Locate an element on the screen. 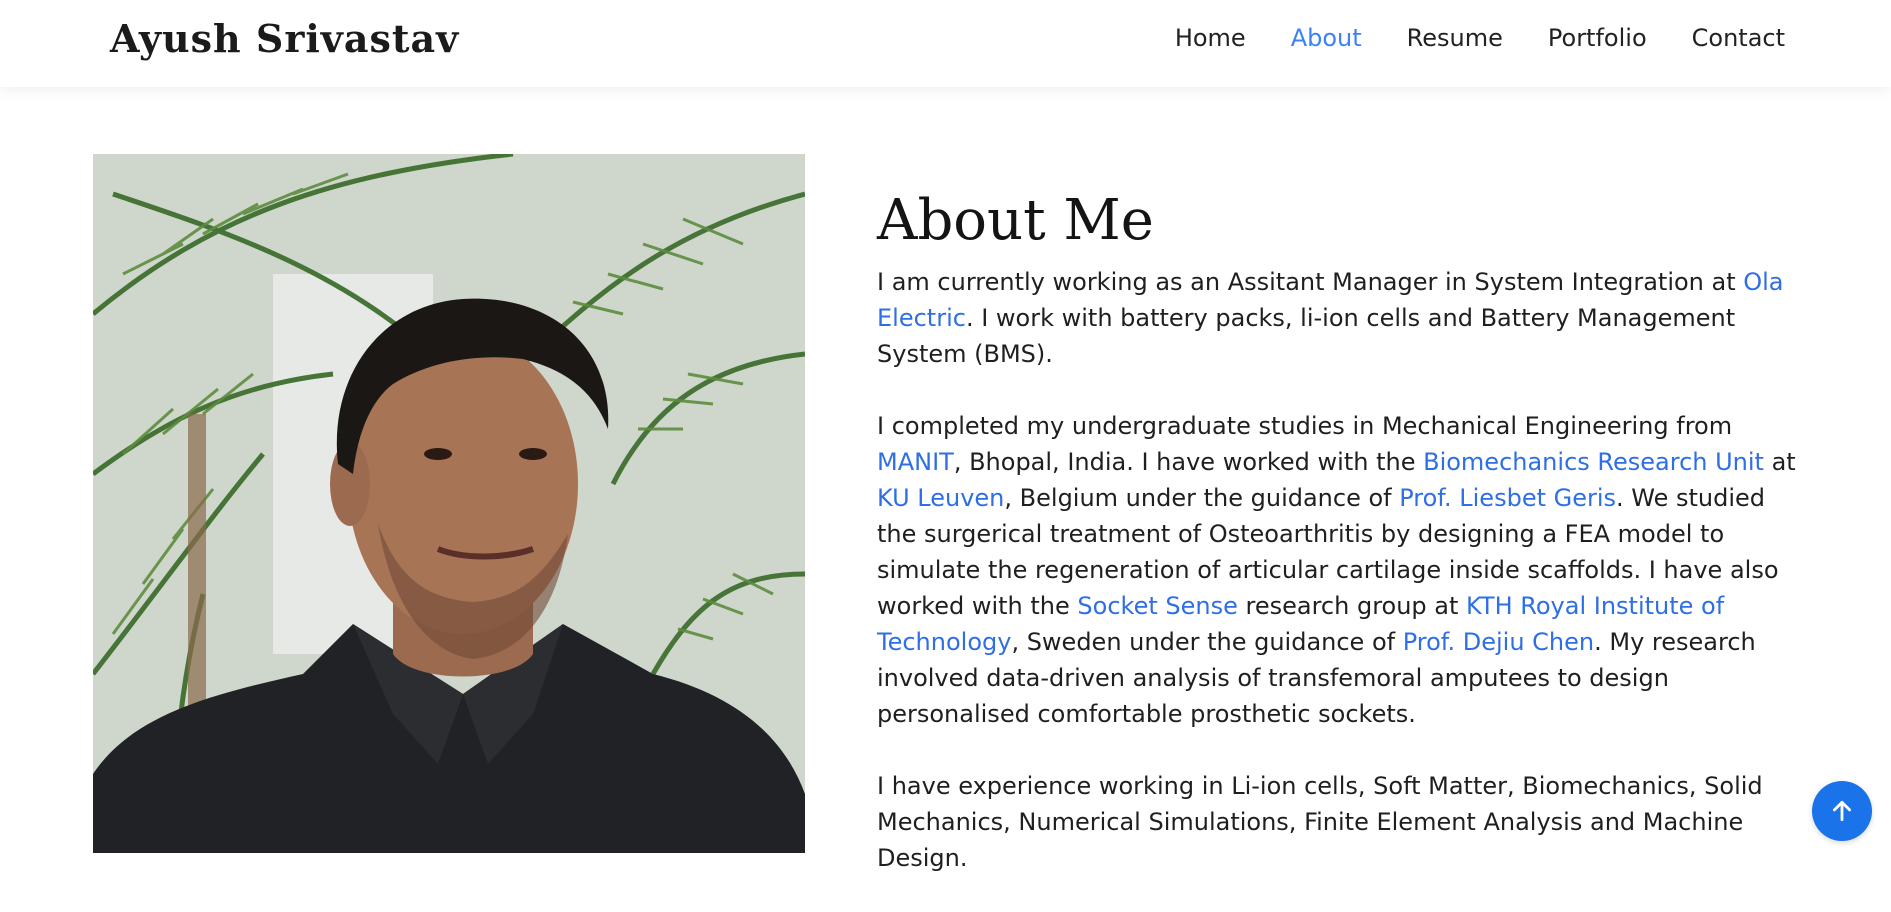 The height and width of the screenshot is (912, 1891). scroll-to-top-button is located at coordinates (1842, 811).